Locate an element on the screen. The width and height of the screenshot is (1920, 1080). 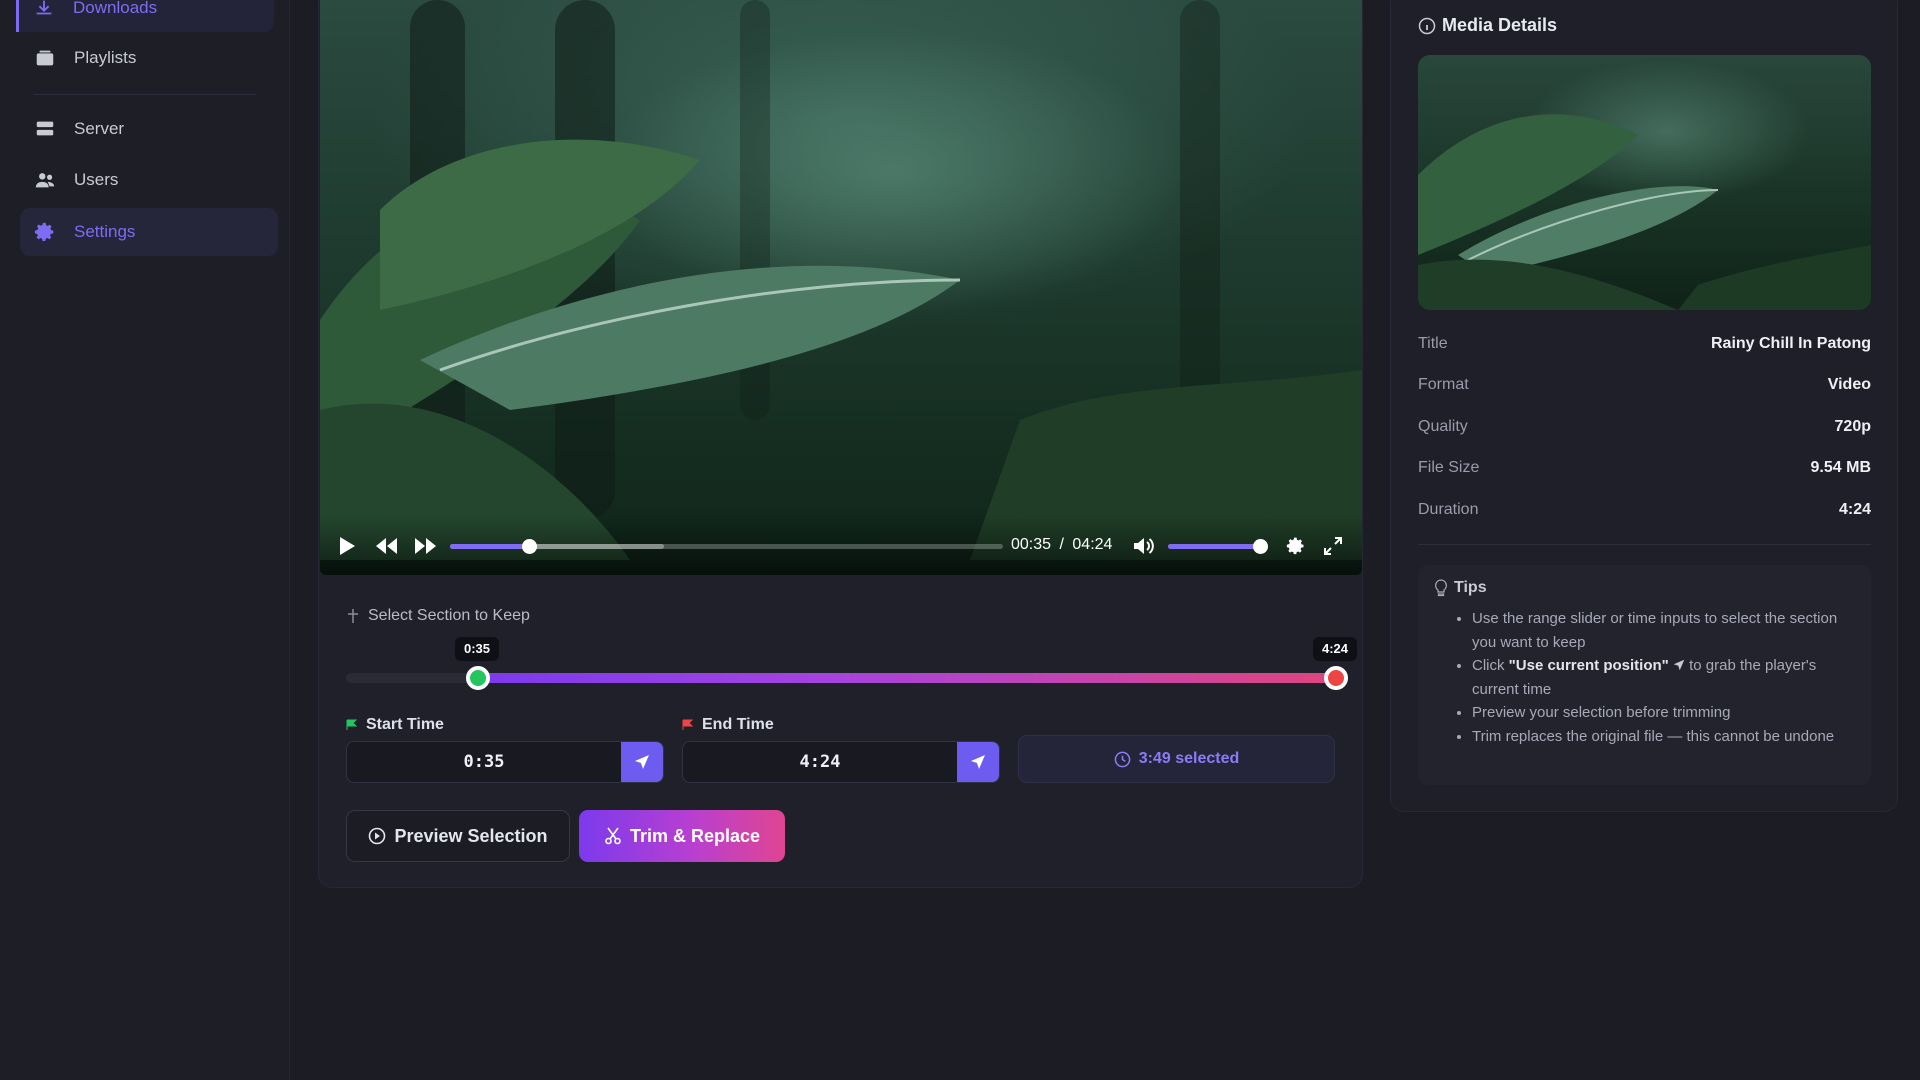
meta-value: Video is located at coordinates (1849, 384).